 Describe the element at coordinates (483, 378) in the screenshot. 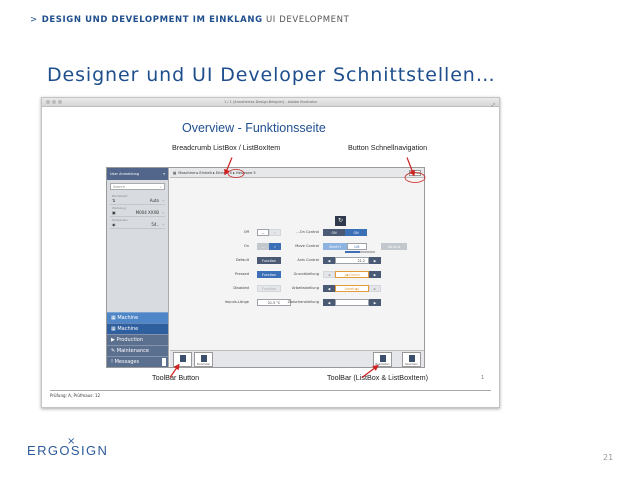

I see `page-marker: 1` at that location.